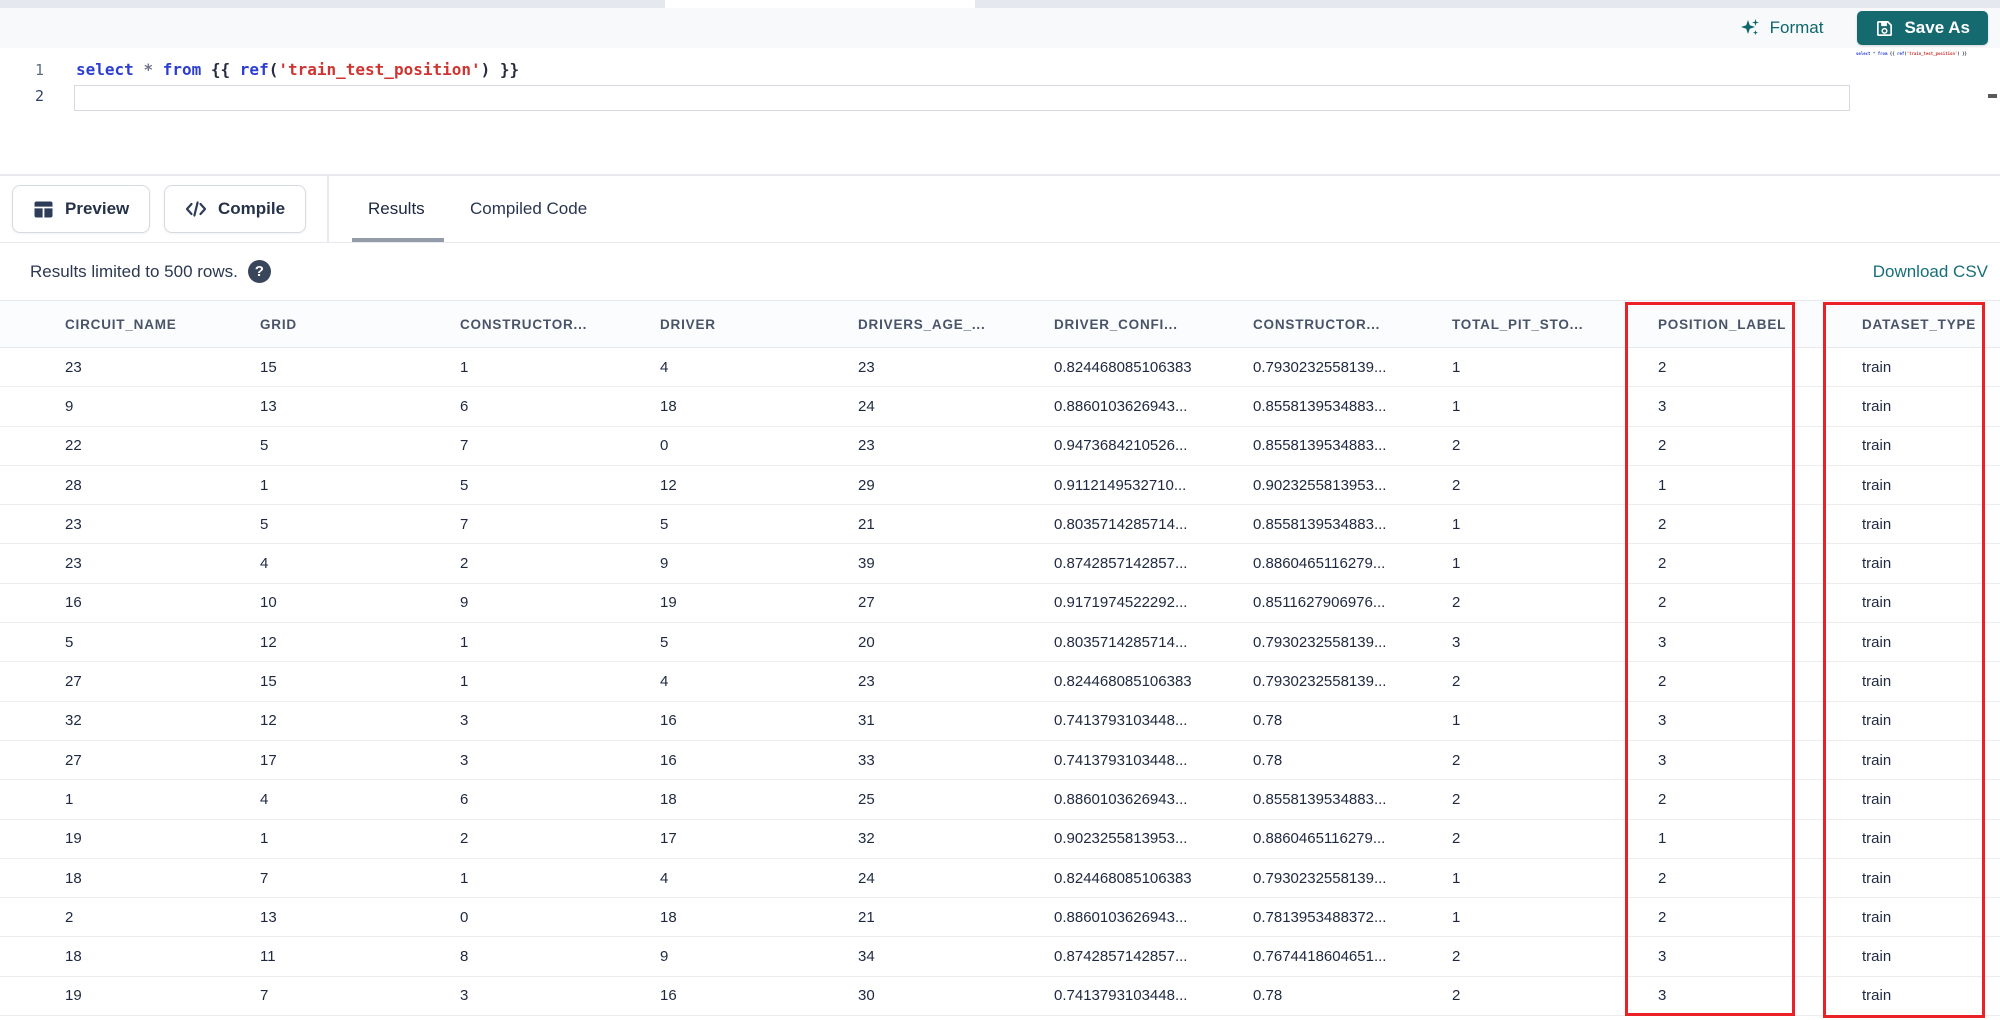 The height and width of the screenshot is (1020, 2000). What do you see at coordinates (268, 721) in the screenshot?
I see `table-cell: 12` at bounding box center [268, 721].